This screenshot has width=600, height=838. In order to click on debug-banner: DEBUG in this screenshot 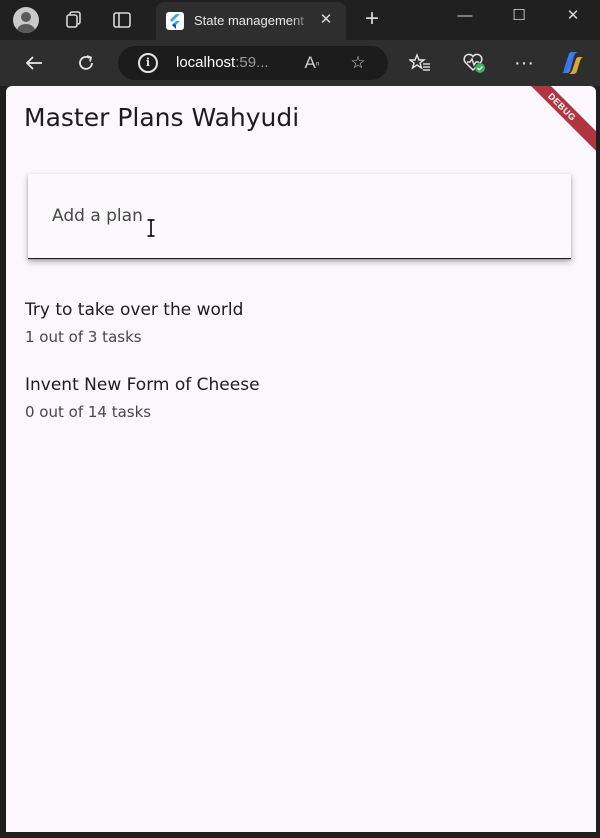, I will do `click(551, 124)`.